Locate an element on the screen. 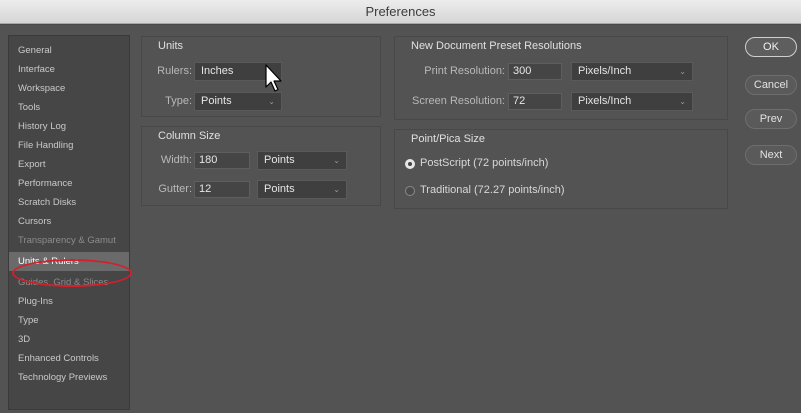  width-unit-value: Points is located at coordinates (279, 160).